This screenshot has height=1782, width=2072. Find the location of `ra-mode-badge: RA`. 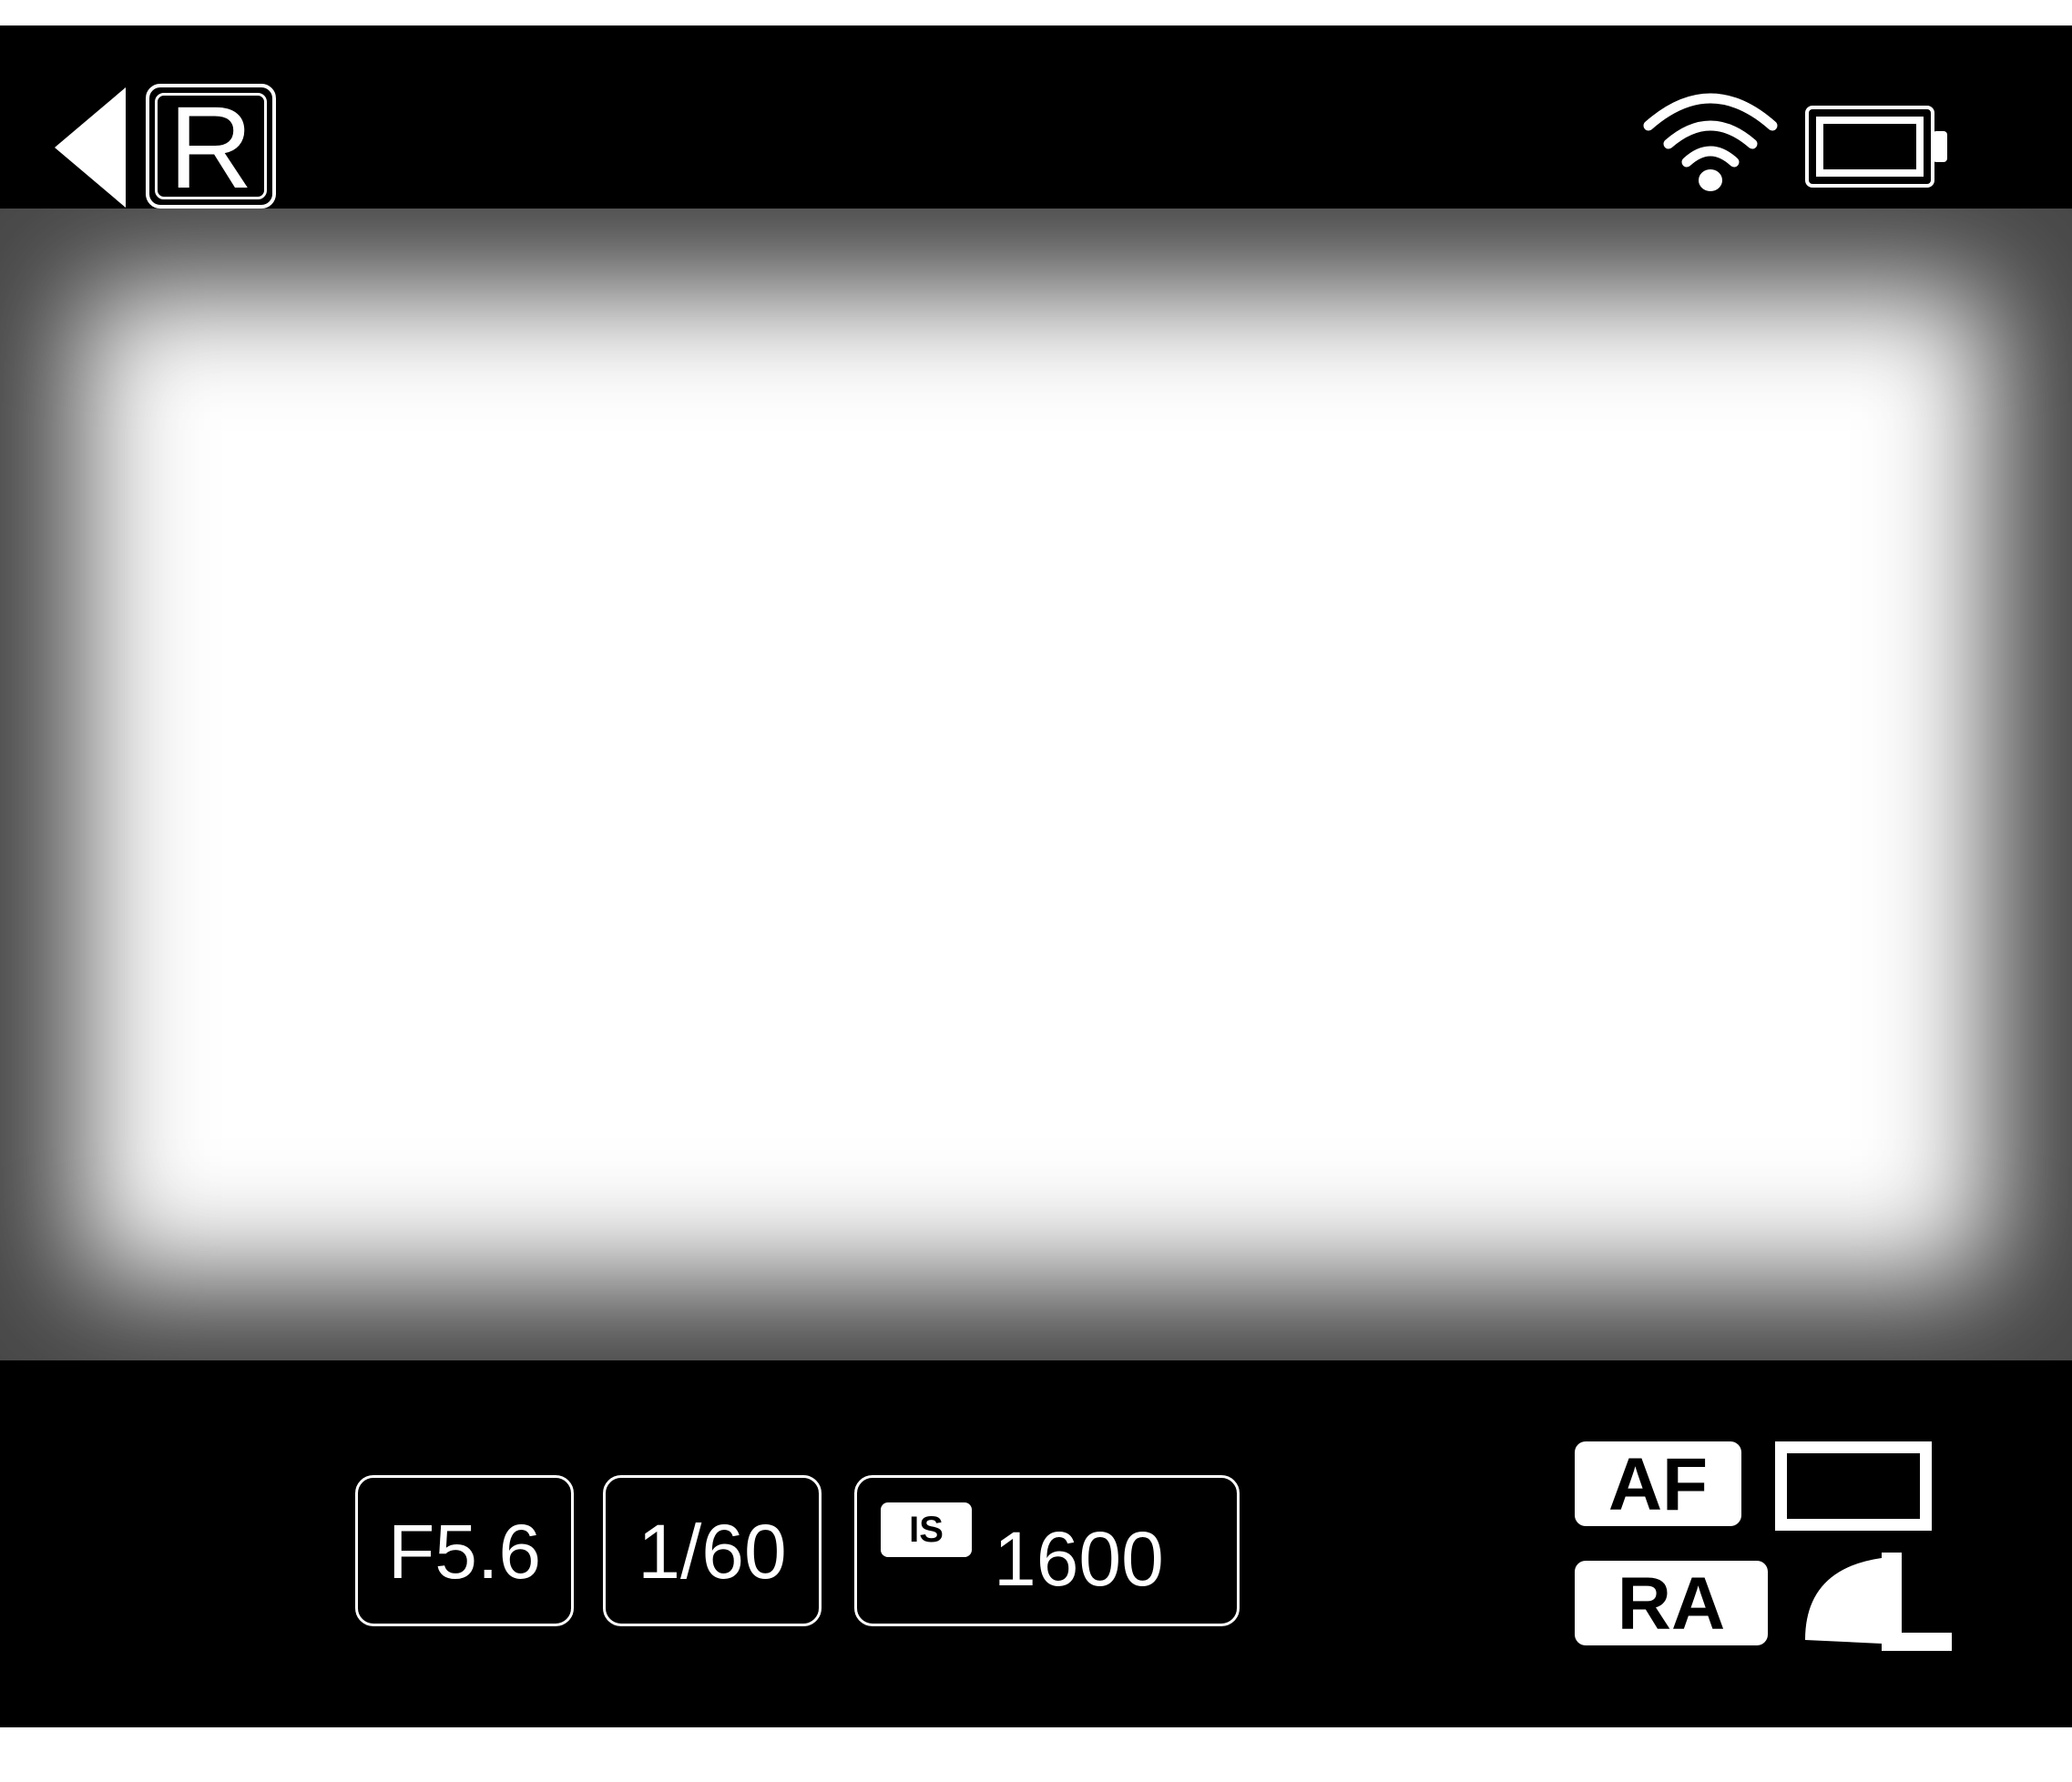

ra-mode-badge: RA is located at coordinates (1671, 1603).